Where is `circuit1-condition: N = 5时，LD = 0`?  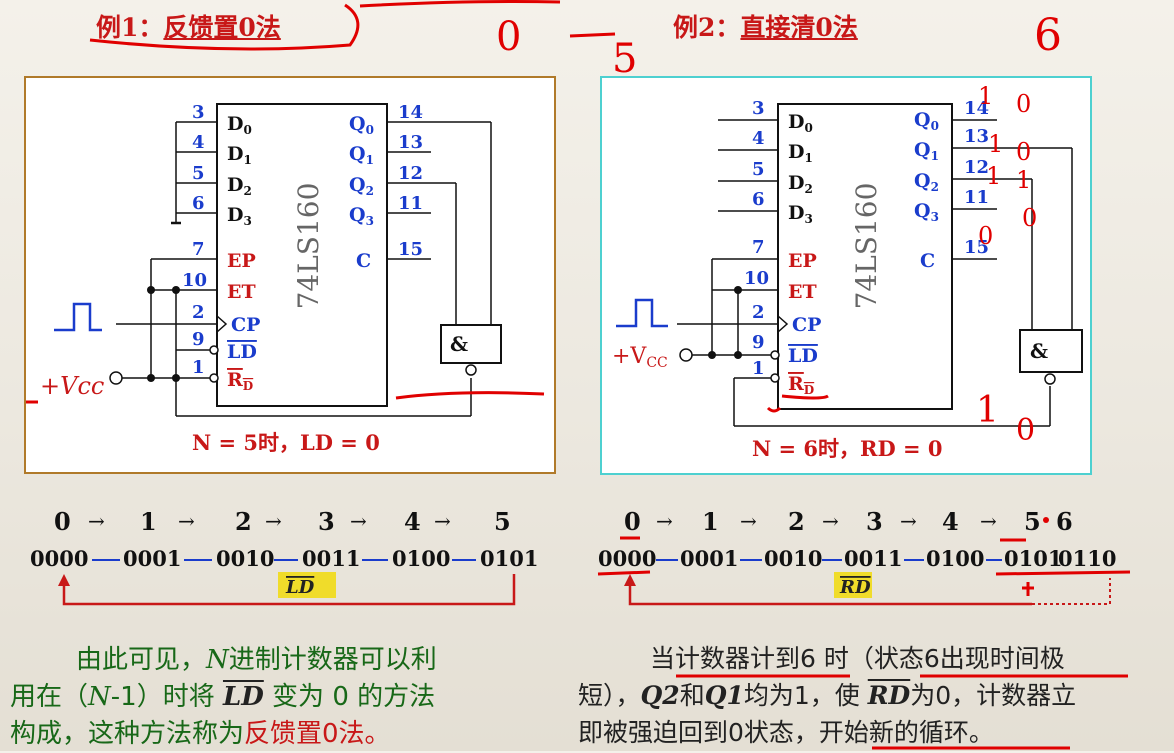
circuit1-condition: N = 5时，LD = 0 is located at coordinates (286, 442).